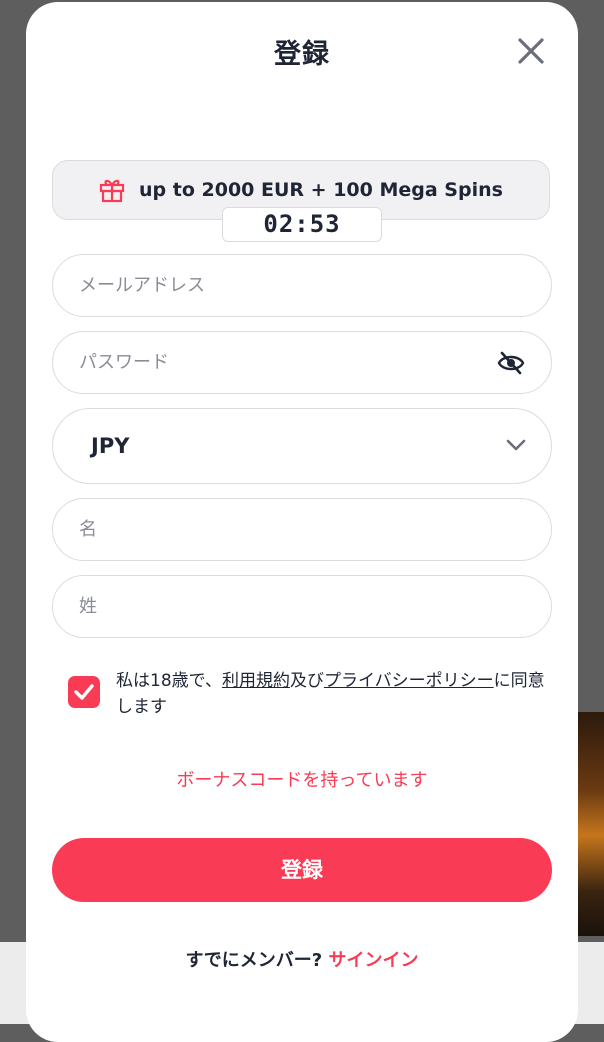 This screenshot has width=604, height=1042. I want to click on terms-of-use-link: 利用規約, so click(256, 681).